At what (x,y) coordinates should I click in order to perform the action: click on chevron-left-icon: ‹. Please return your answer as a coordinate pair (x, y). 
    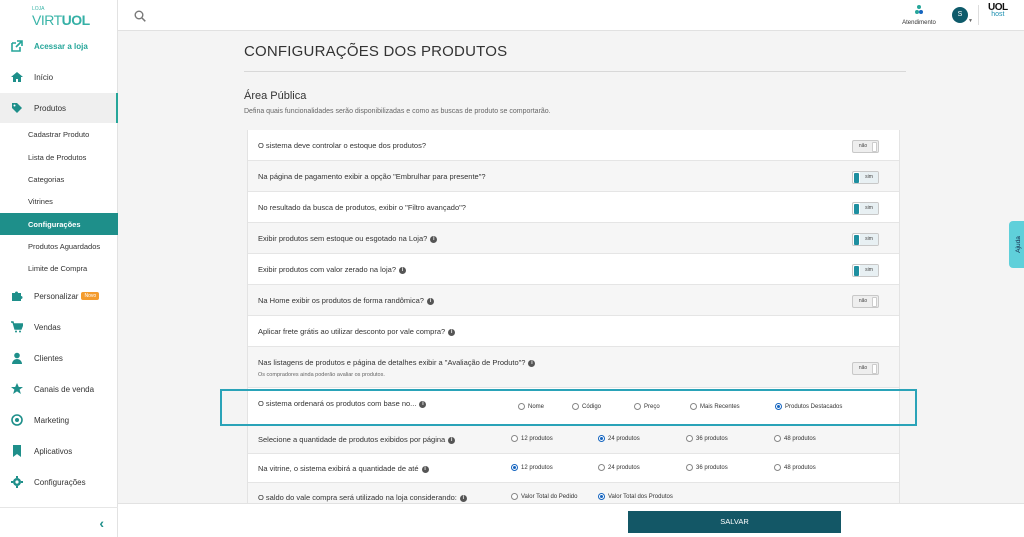
    Looking at the image, I should click on (101, 523).